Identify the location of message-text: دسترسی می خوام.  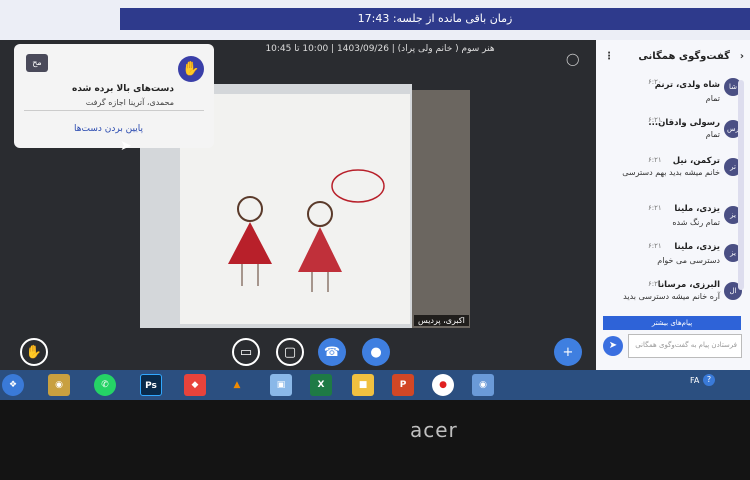
(688, 260).